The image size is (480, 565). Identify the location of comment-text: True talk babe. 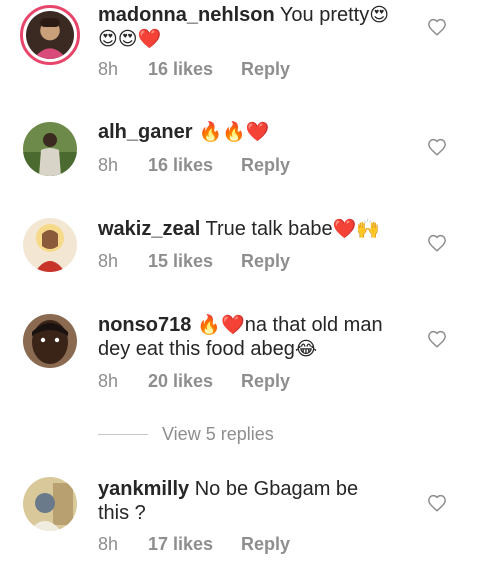
(266, 229).